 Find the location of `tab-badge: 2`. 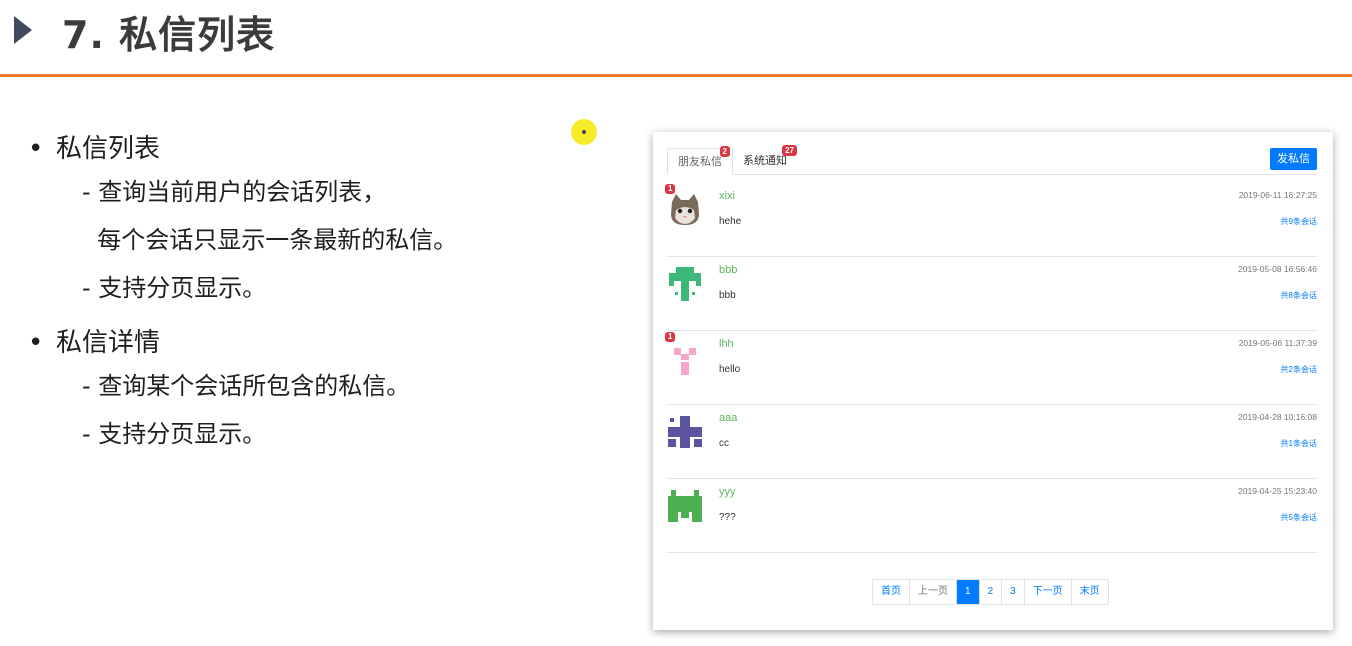

tab-badge: 2 is located at coordinates (724, 151).